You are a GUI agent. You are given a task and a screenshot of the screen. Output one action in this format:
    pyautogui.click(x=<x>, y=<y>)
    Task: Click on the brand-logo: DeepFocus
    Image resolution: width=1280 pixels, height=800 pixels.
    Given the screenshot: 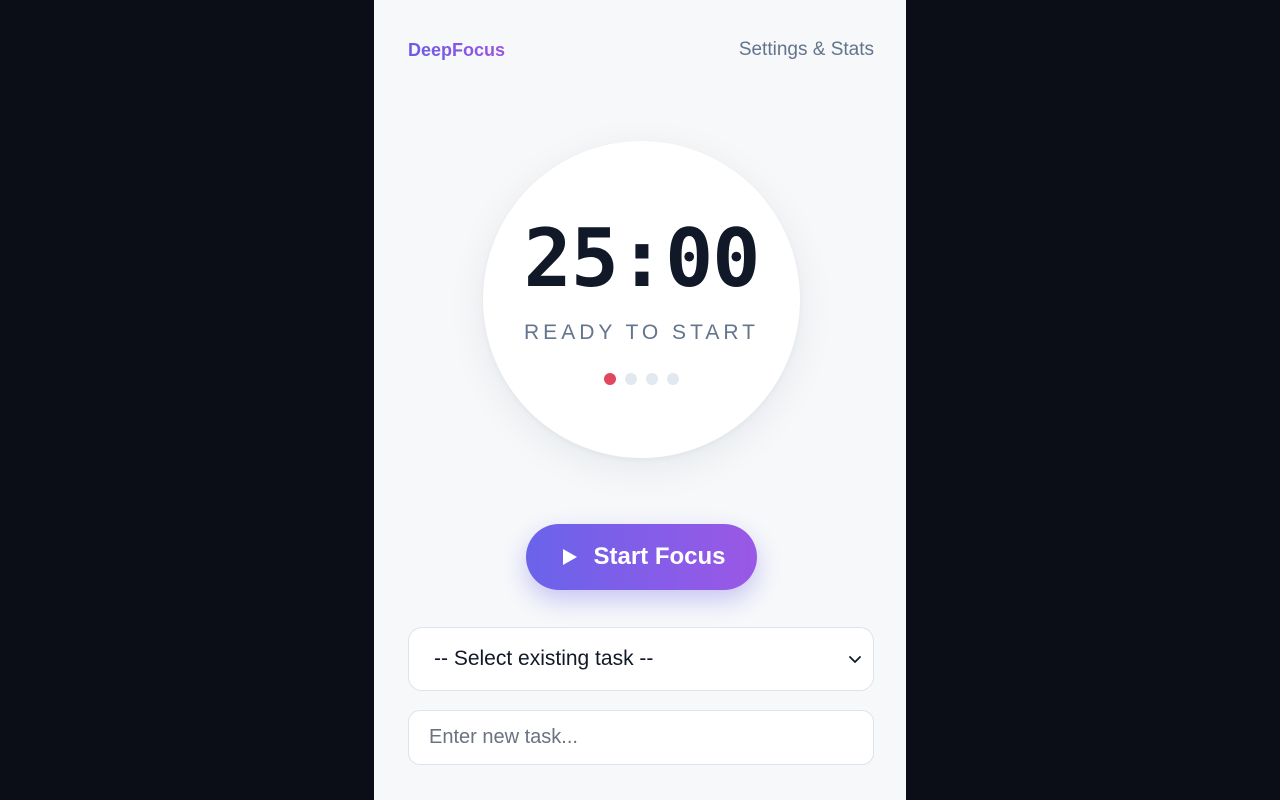 What is the action you would take?
    pyautogui.click(x=456, y=50)
    